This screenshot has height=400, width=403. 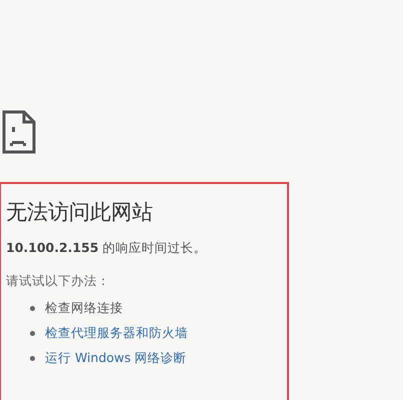 I want to click on suggestions-heading: 请试试以下办法：, so click(x=58, y=281).